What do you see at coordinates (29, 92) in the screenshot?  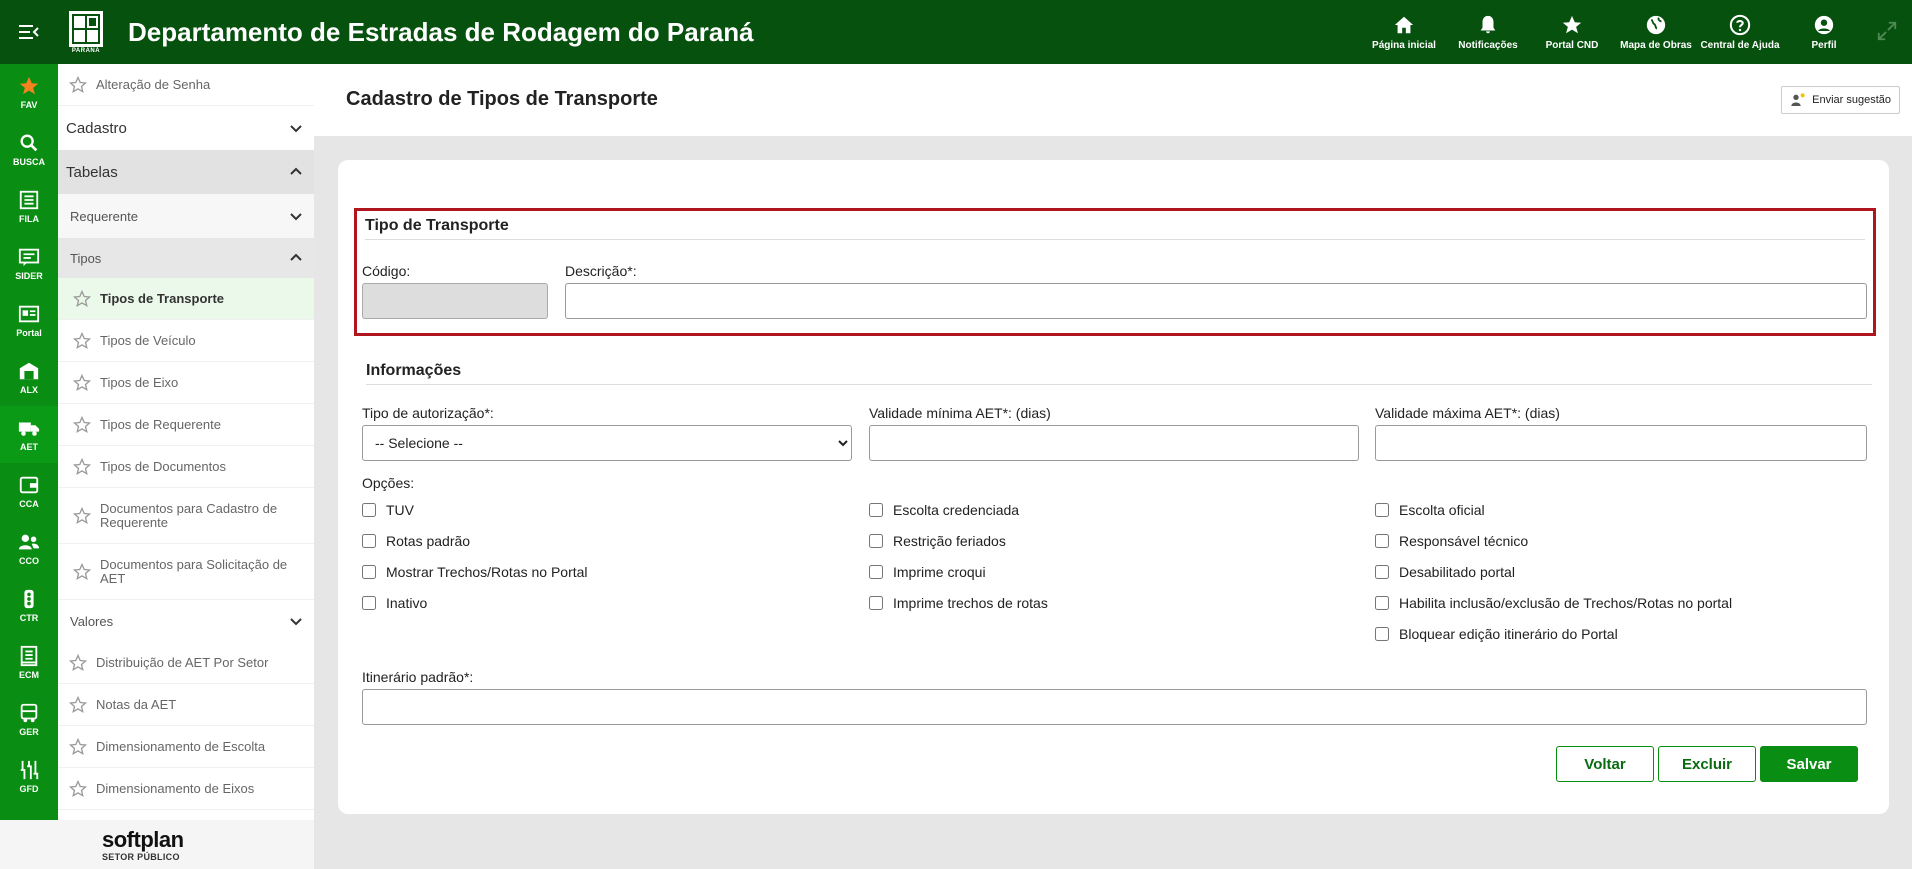 I see `rail-item-fav: FAV` at bounding box center [29, 92].